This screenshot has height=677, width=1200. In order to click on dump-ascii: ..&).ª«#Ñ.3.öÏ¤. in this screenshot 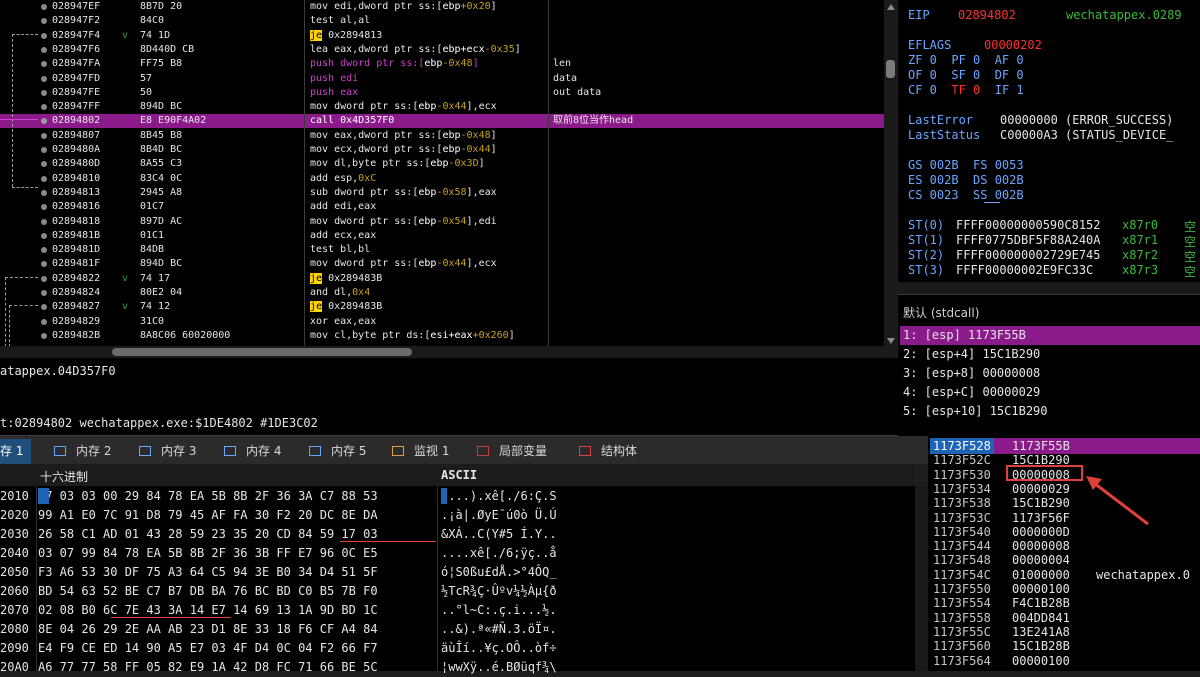, I will do `click(499, 629)`.